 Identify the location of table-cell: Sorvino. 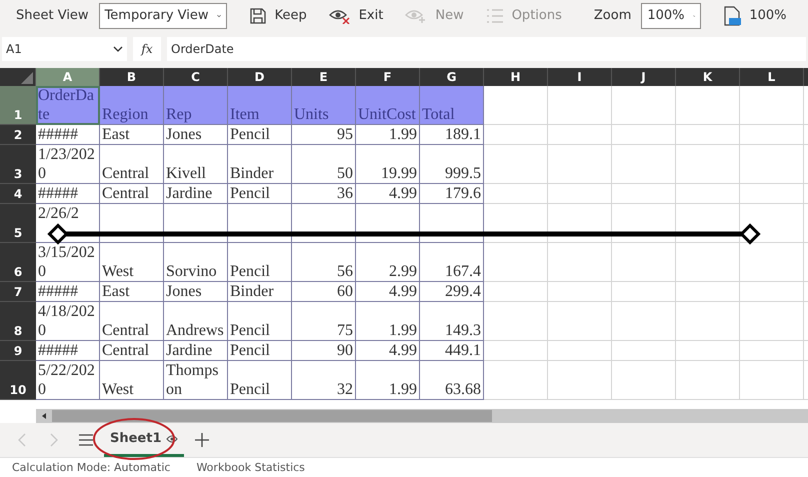
(196, 262).